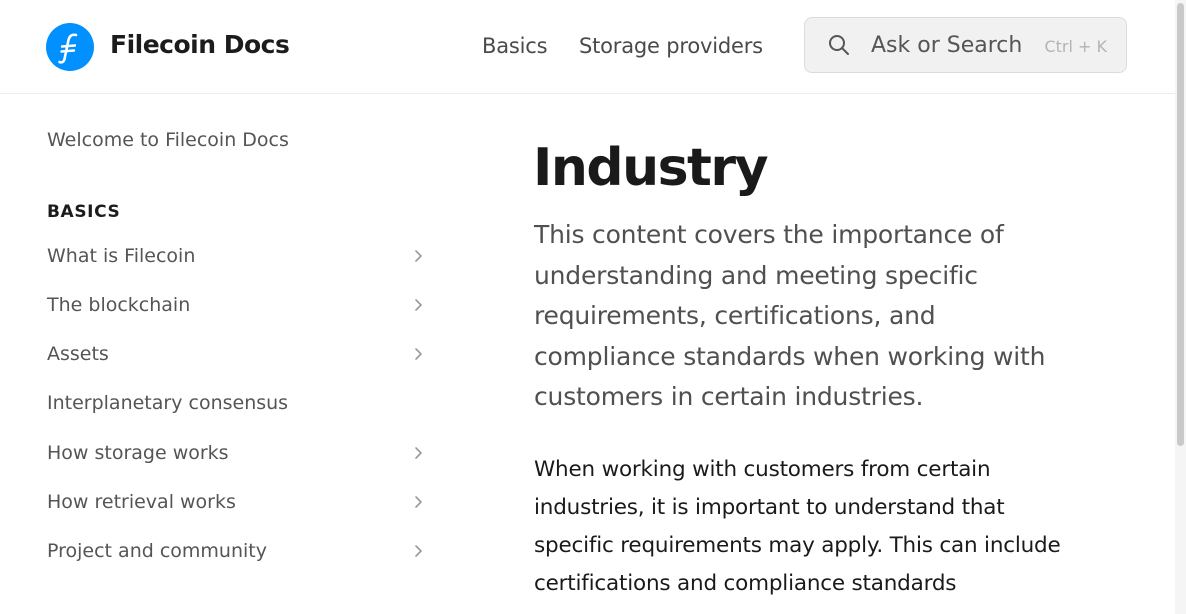 The image size is (1186, 614). I want to click on sidebar-item-how-storage-works: How storage works, so click(237, 453).